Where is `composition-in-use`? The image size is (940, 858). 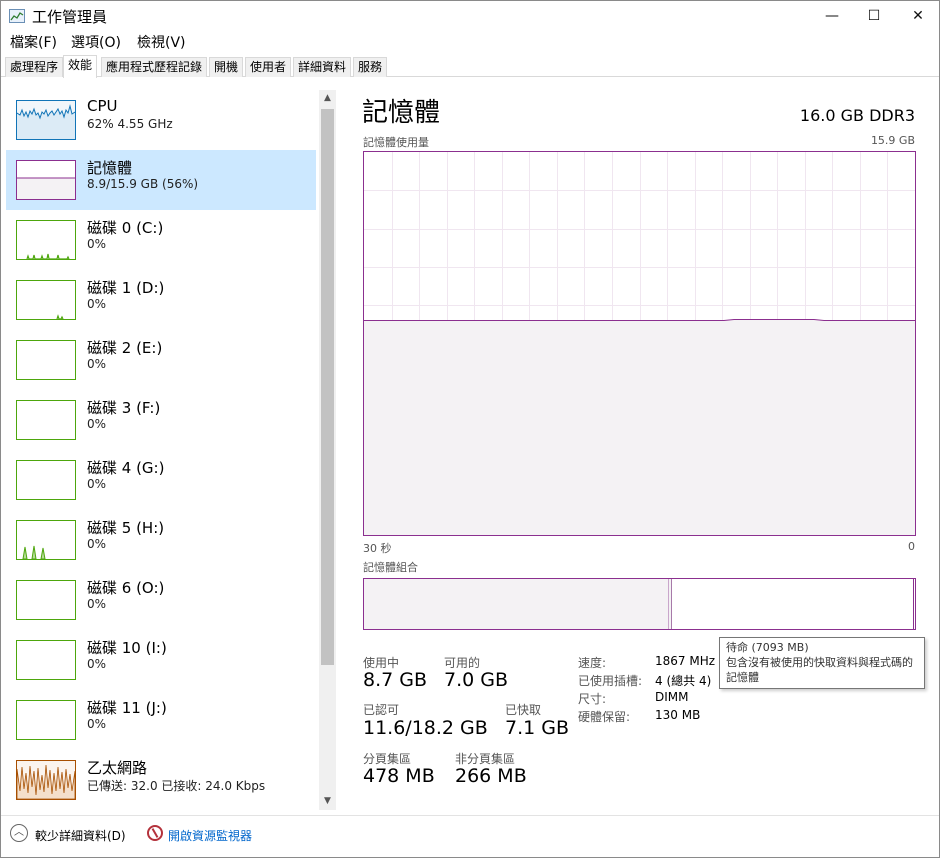 composition-in-use is located at coordinates (516, 604).